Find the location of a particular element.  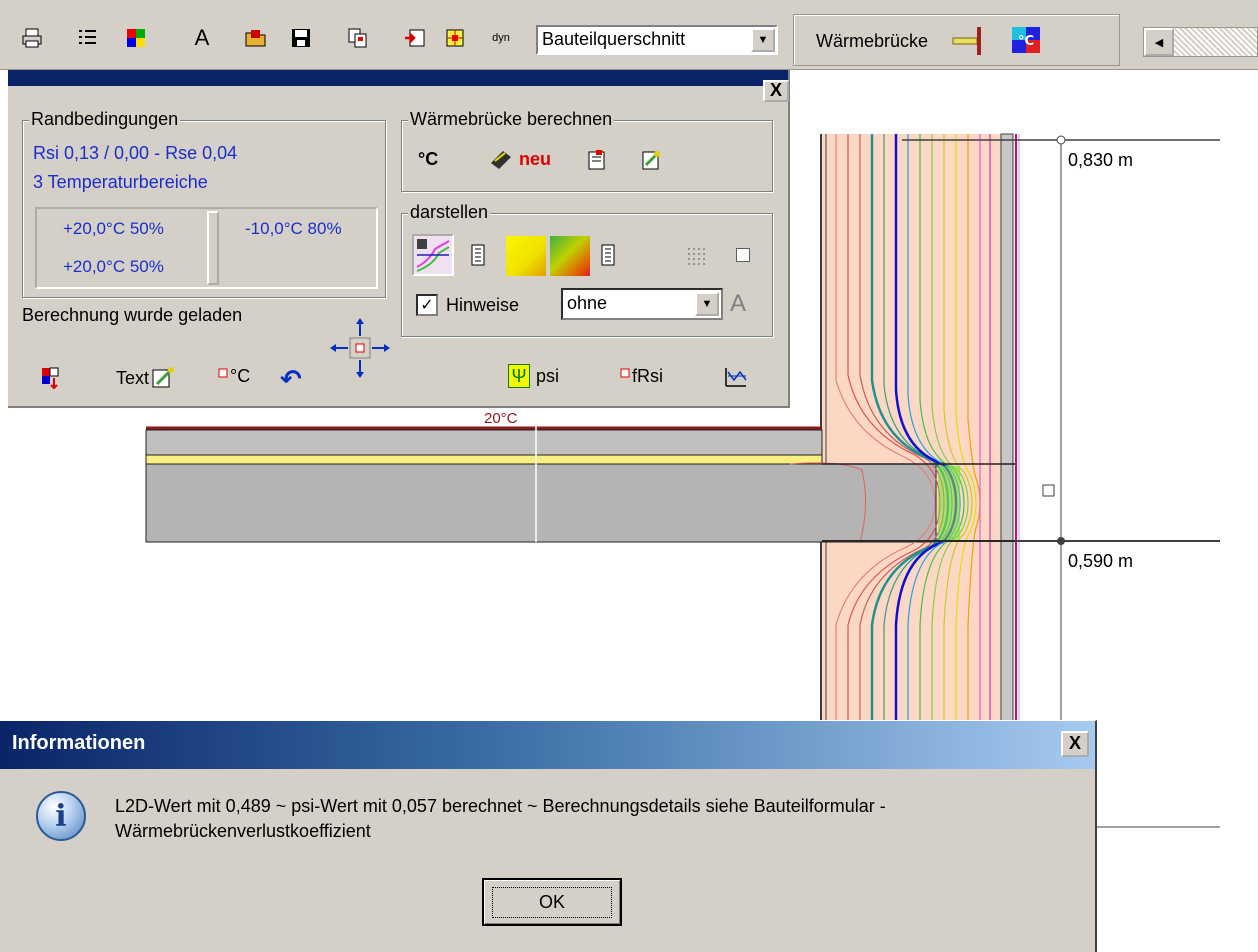

document-icon is located at coordinates (597, 160).